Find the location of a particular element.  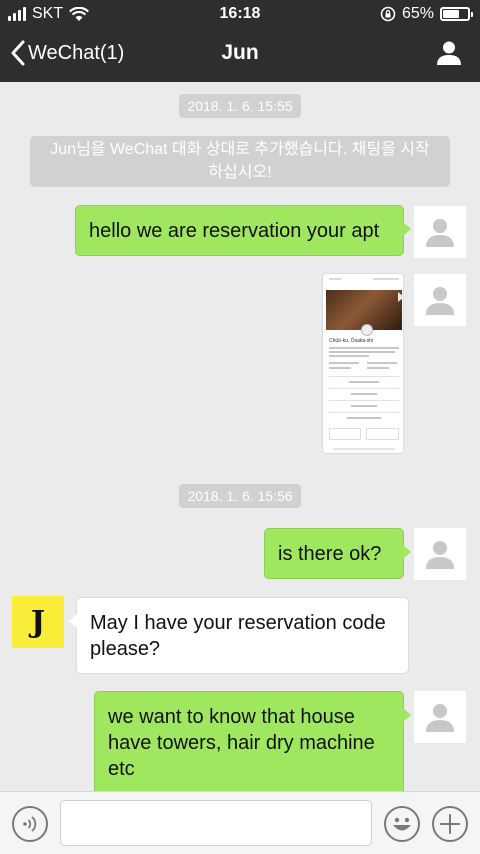

emoji-icon is located at coordinates (402, 824).